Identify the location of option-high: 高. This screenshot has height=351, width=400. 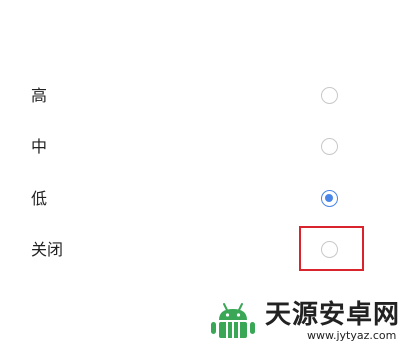
(200, 96).